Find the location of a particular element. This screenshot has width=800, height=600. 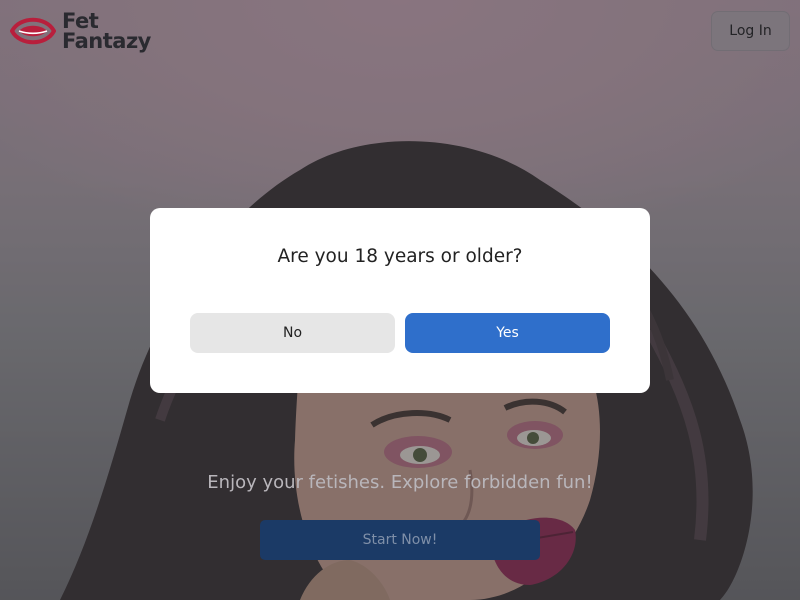

login-button: Log In is located at coordinates (750, 31).